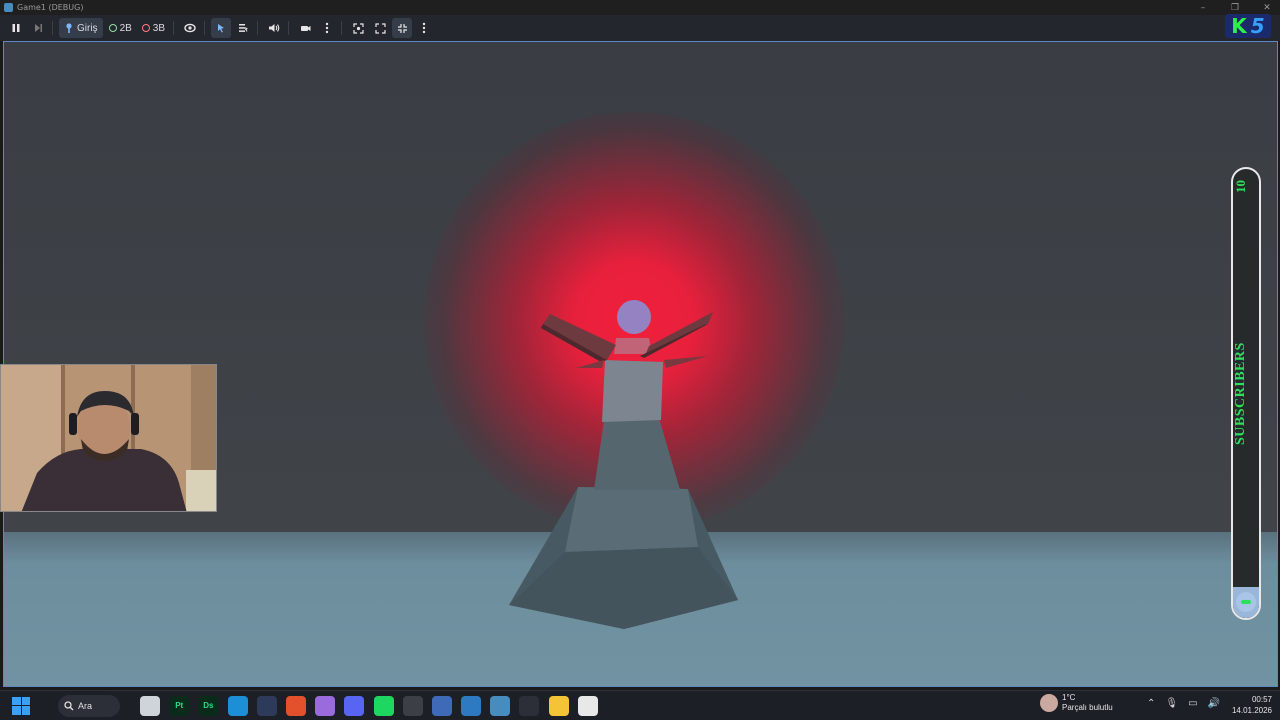 This screenshot has width=1280, height=720. What do you see at coordinates (1267, 8) in the screenshot?
I see `close-button: ✕` at bounding box center [1267, 8].